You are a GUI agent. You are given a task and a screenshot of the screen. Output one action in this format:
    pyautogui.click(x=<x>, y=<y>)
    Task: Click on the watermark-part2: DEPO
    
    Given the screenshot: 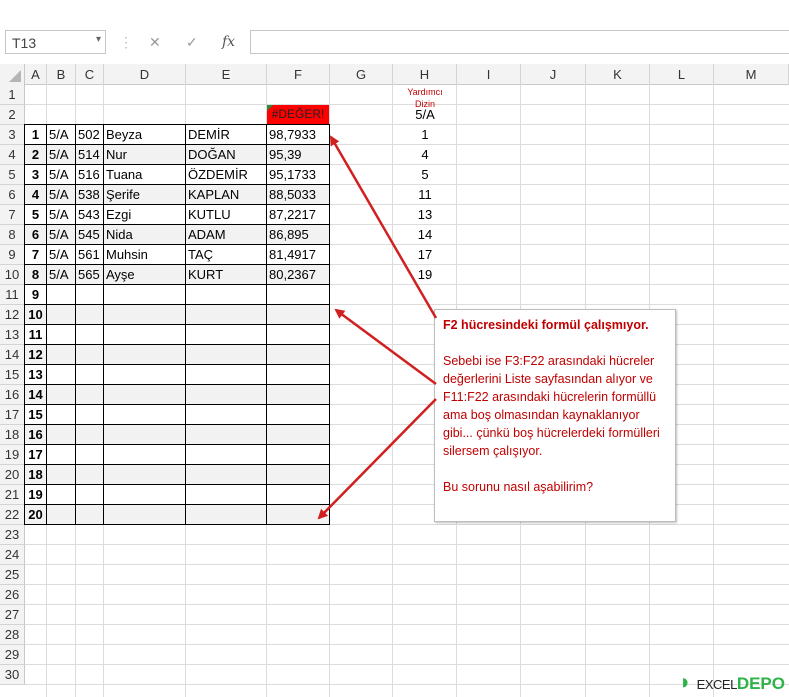 What is the action you would take?
    pyautogui.click(x=760, y=683)
    